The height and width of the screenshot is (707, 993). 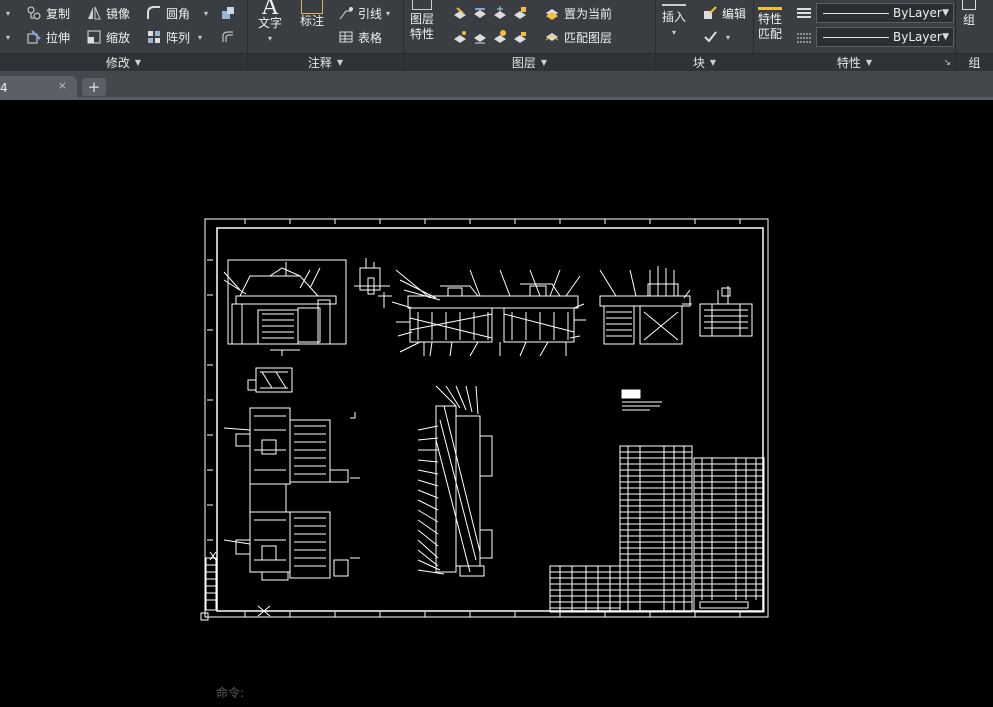 What do you see at coordinates (969, 5) in the screenshot?
I see `group-icon` at bounding box center [969, 5].